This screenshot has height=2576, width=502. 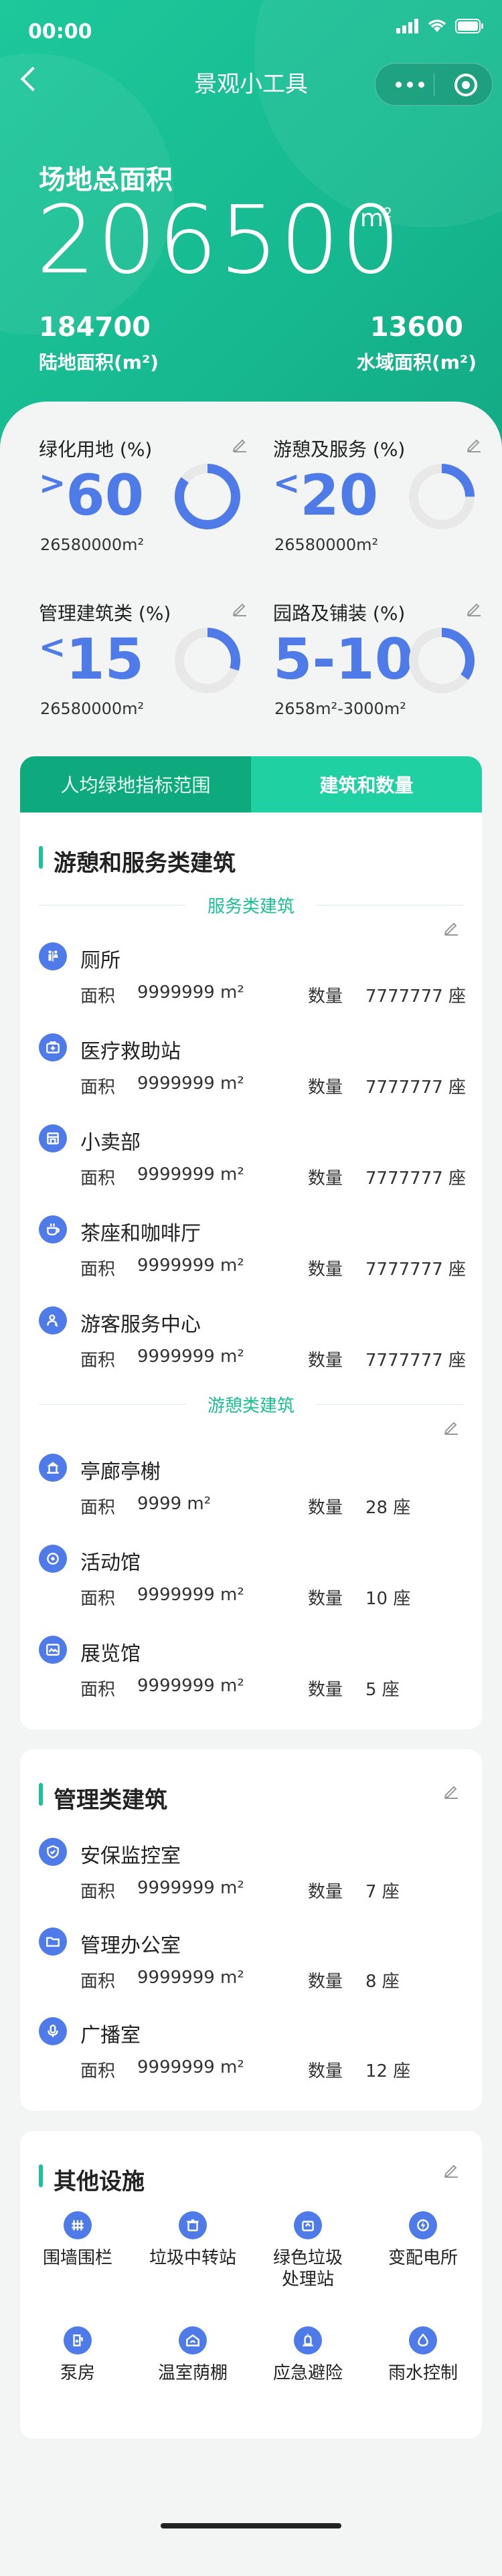 I want to click on service-person-icon, so click(x=53, y=1320).